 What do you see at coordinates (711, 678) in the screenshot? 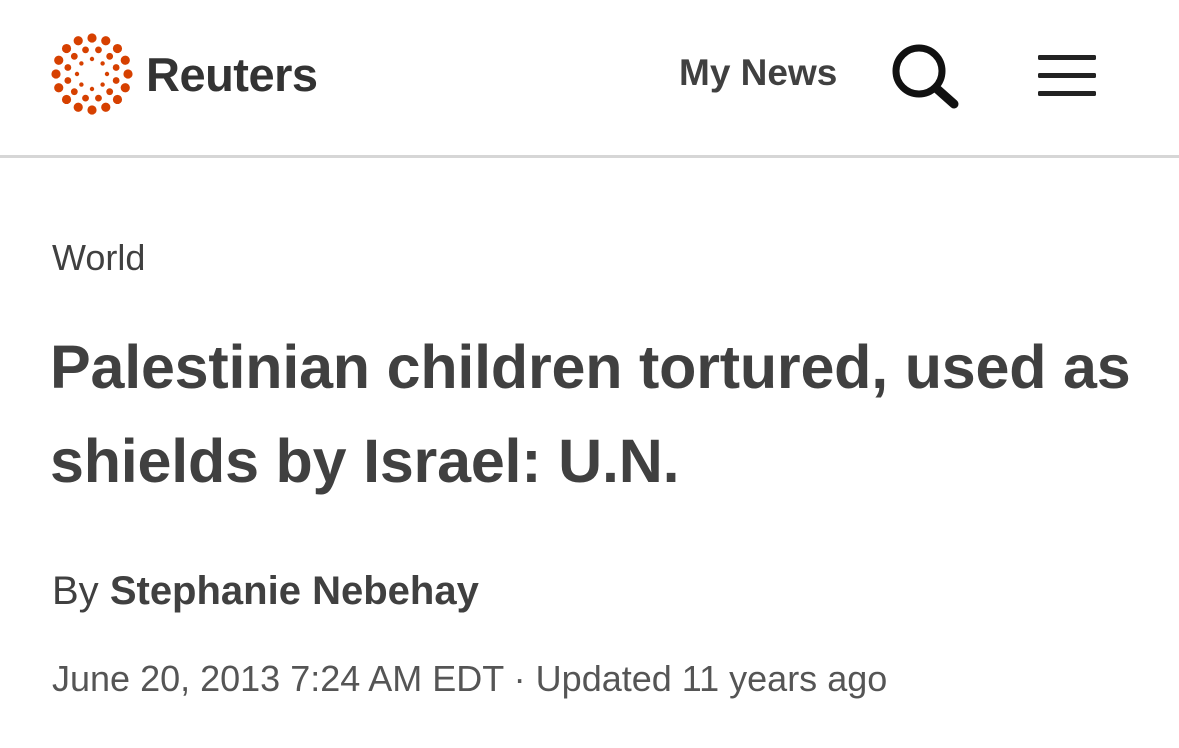
I see `updated-time: Updated 11 years ago` at bounding box center [711, 678].